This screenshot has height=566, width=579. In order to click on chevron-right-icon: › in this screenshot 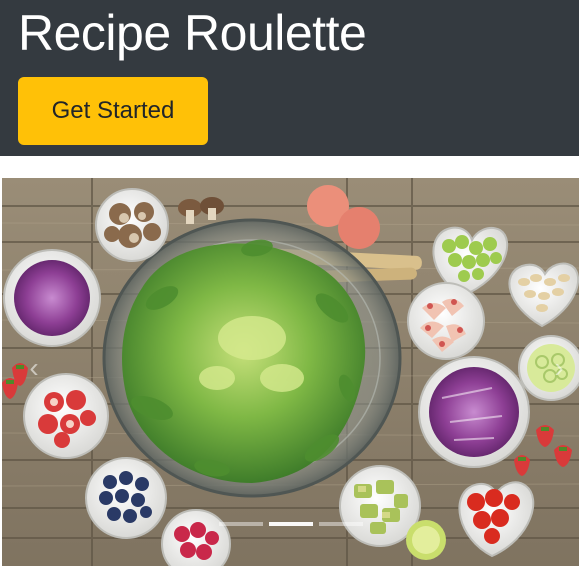, I will do `click(559, 368)`.